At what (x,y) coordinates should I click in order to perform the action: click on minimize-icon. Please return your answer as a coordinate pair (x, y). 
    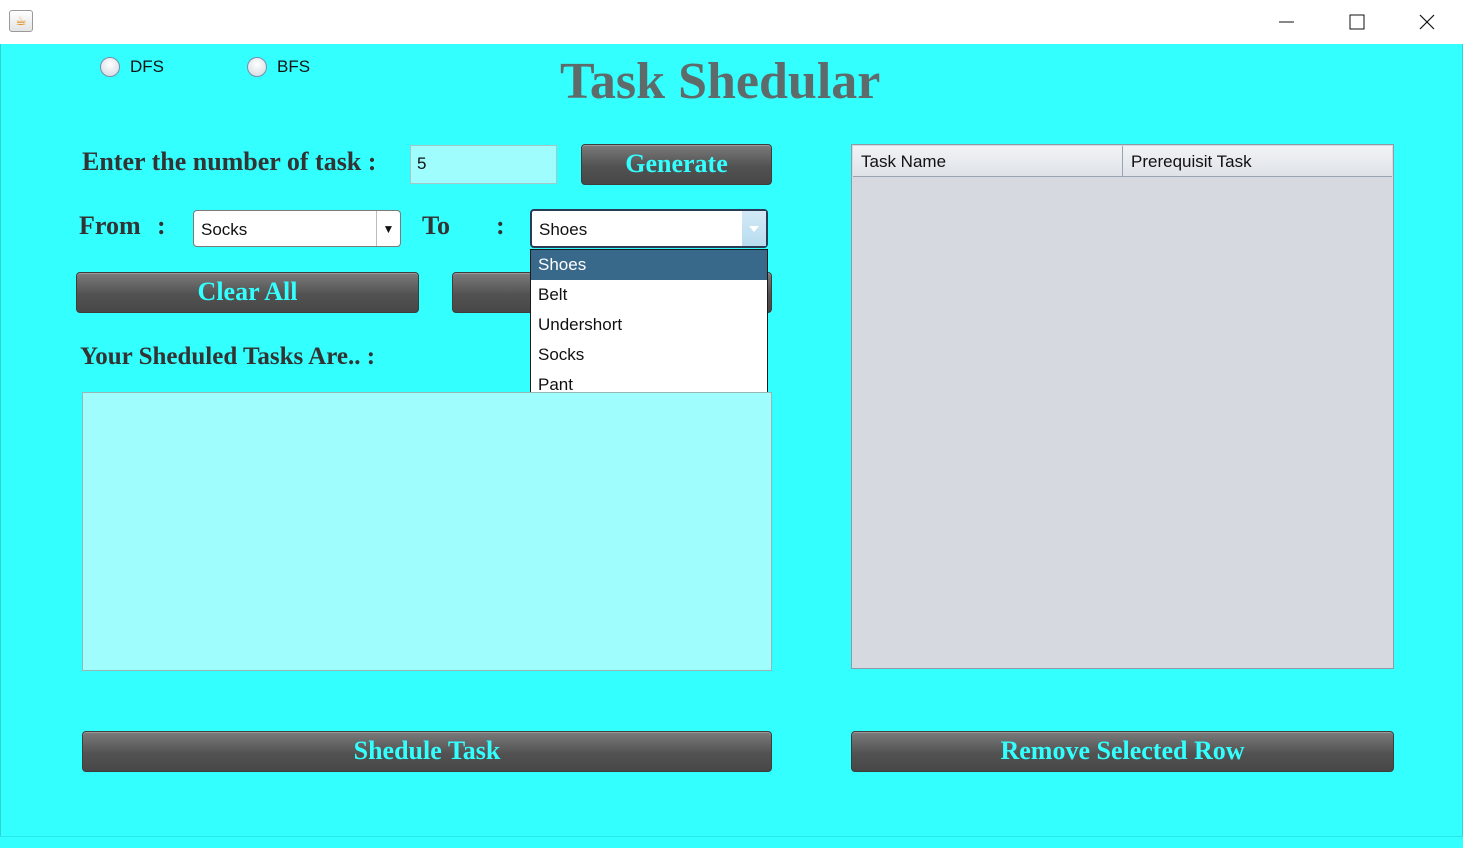
    Looking at the image, I should click on (1286, 22).